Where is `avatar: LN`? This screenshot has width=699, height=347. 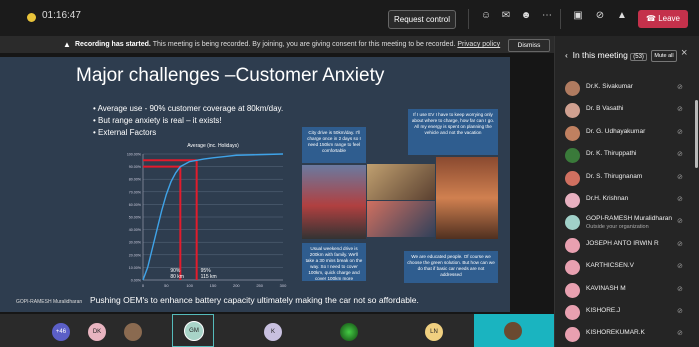
avatar: LN is located at coordinates (434, 332).